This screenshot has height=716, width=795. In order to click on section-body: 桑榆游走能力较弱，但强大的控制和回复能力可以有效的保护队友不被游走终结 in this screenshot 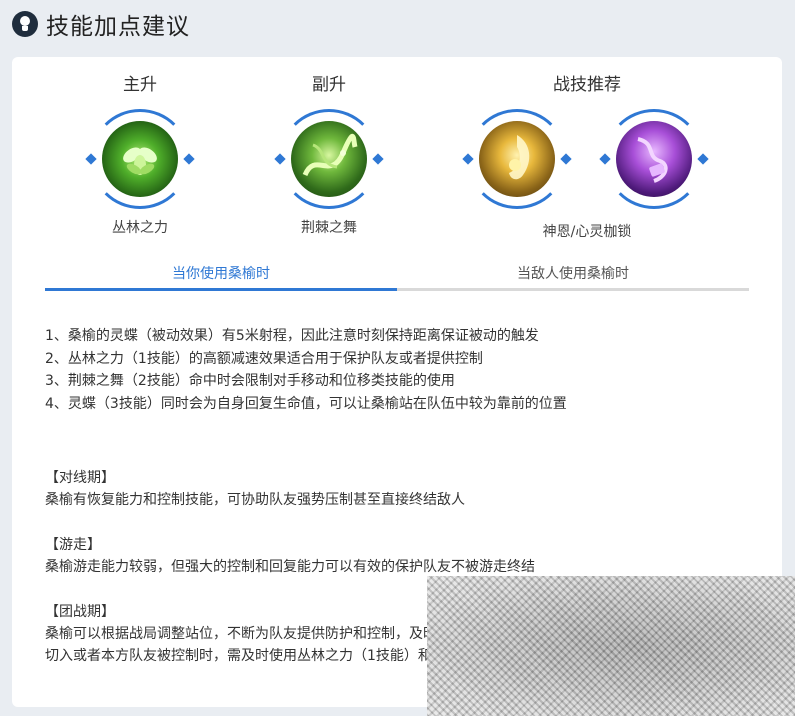, I will do `click(290, 567)`.